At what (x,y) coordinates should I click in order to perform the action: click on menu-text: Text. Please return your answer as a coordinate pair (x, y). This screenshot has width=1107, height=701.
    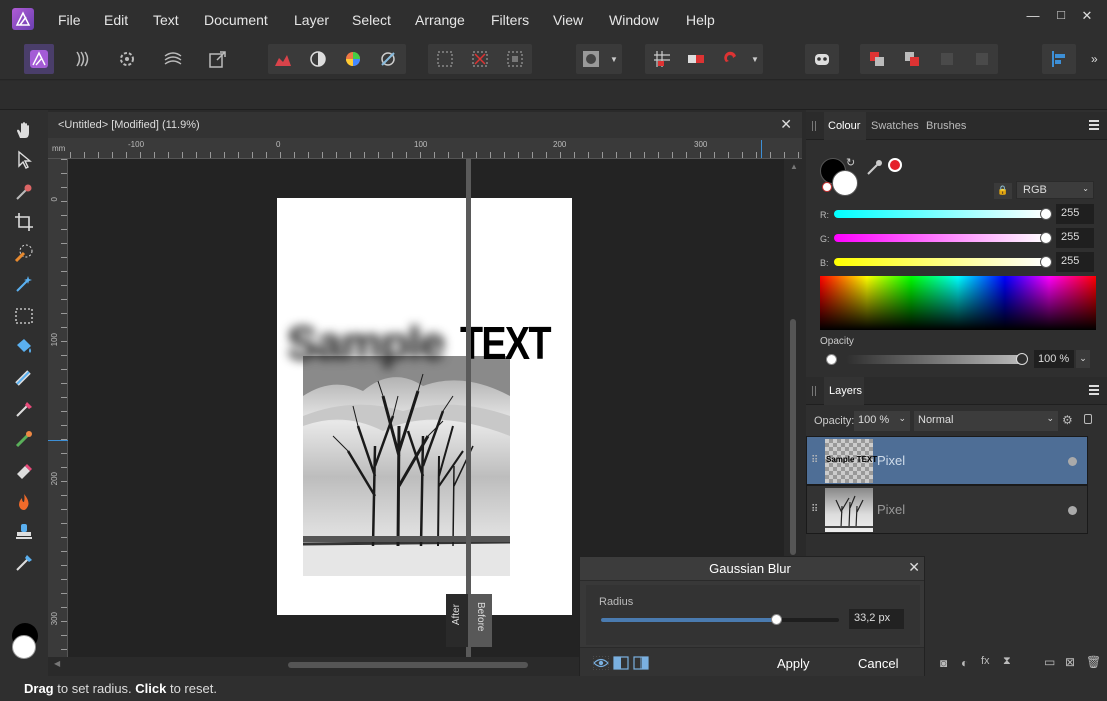
    Looking at the image, I should click on (166, 20).